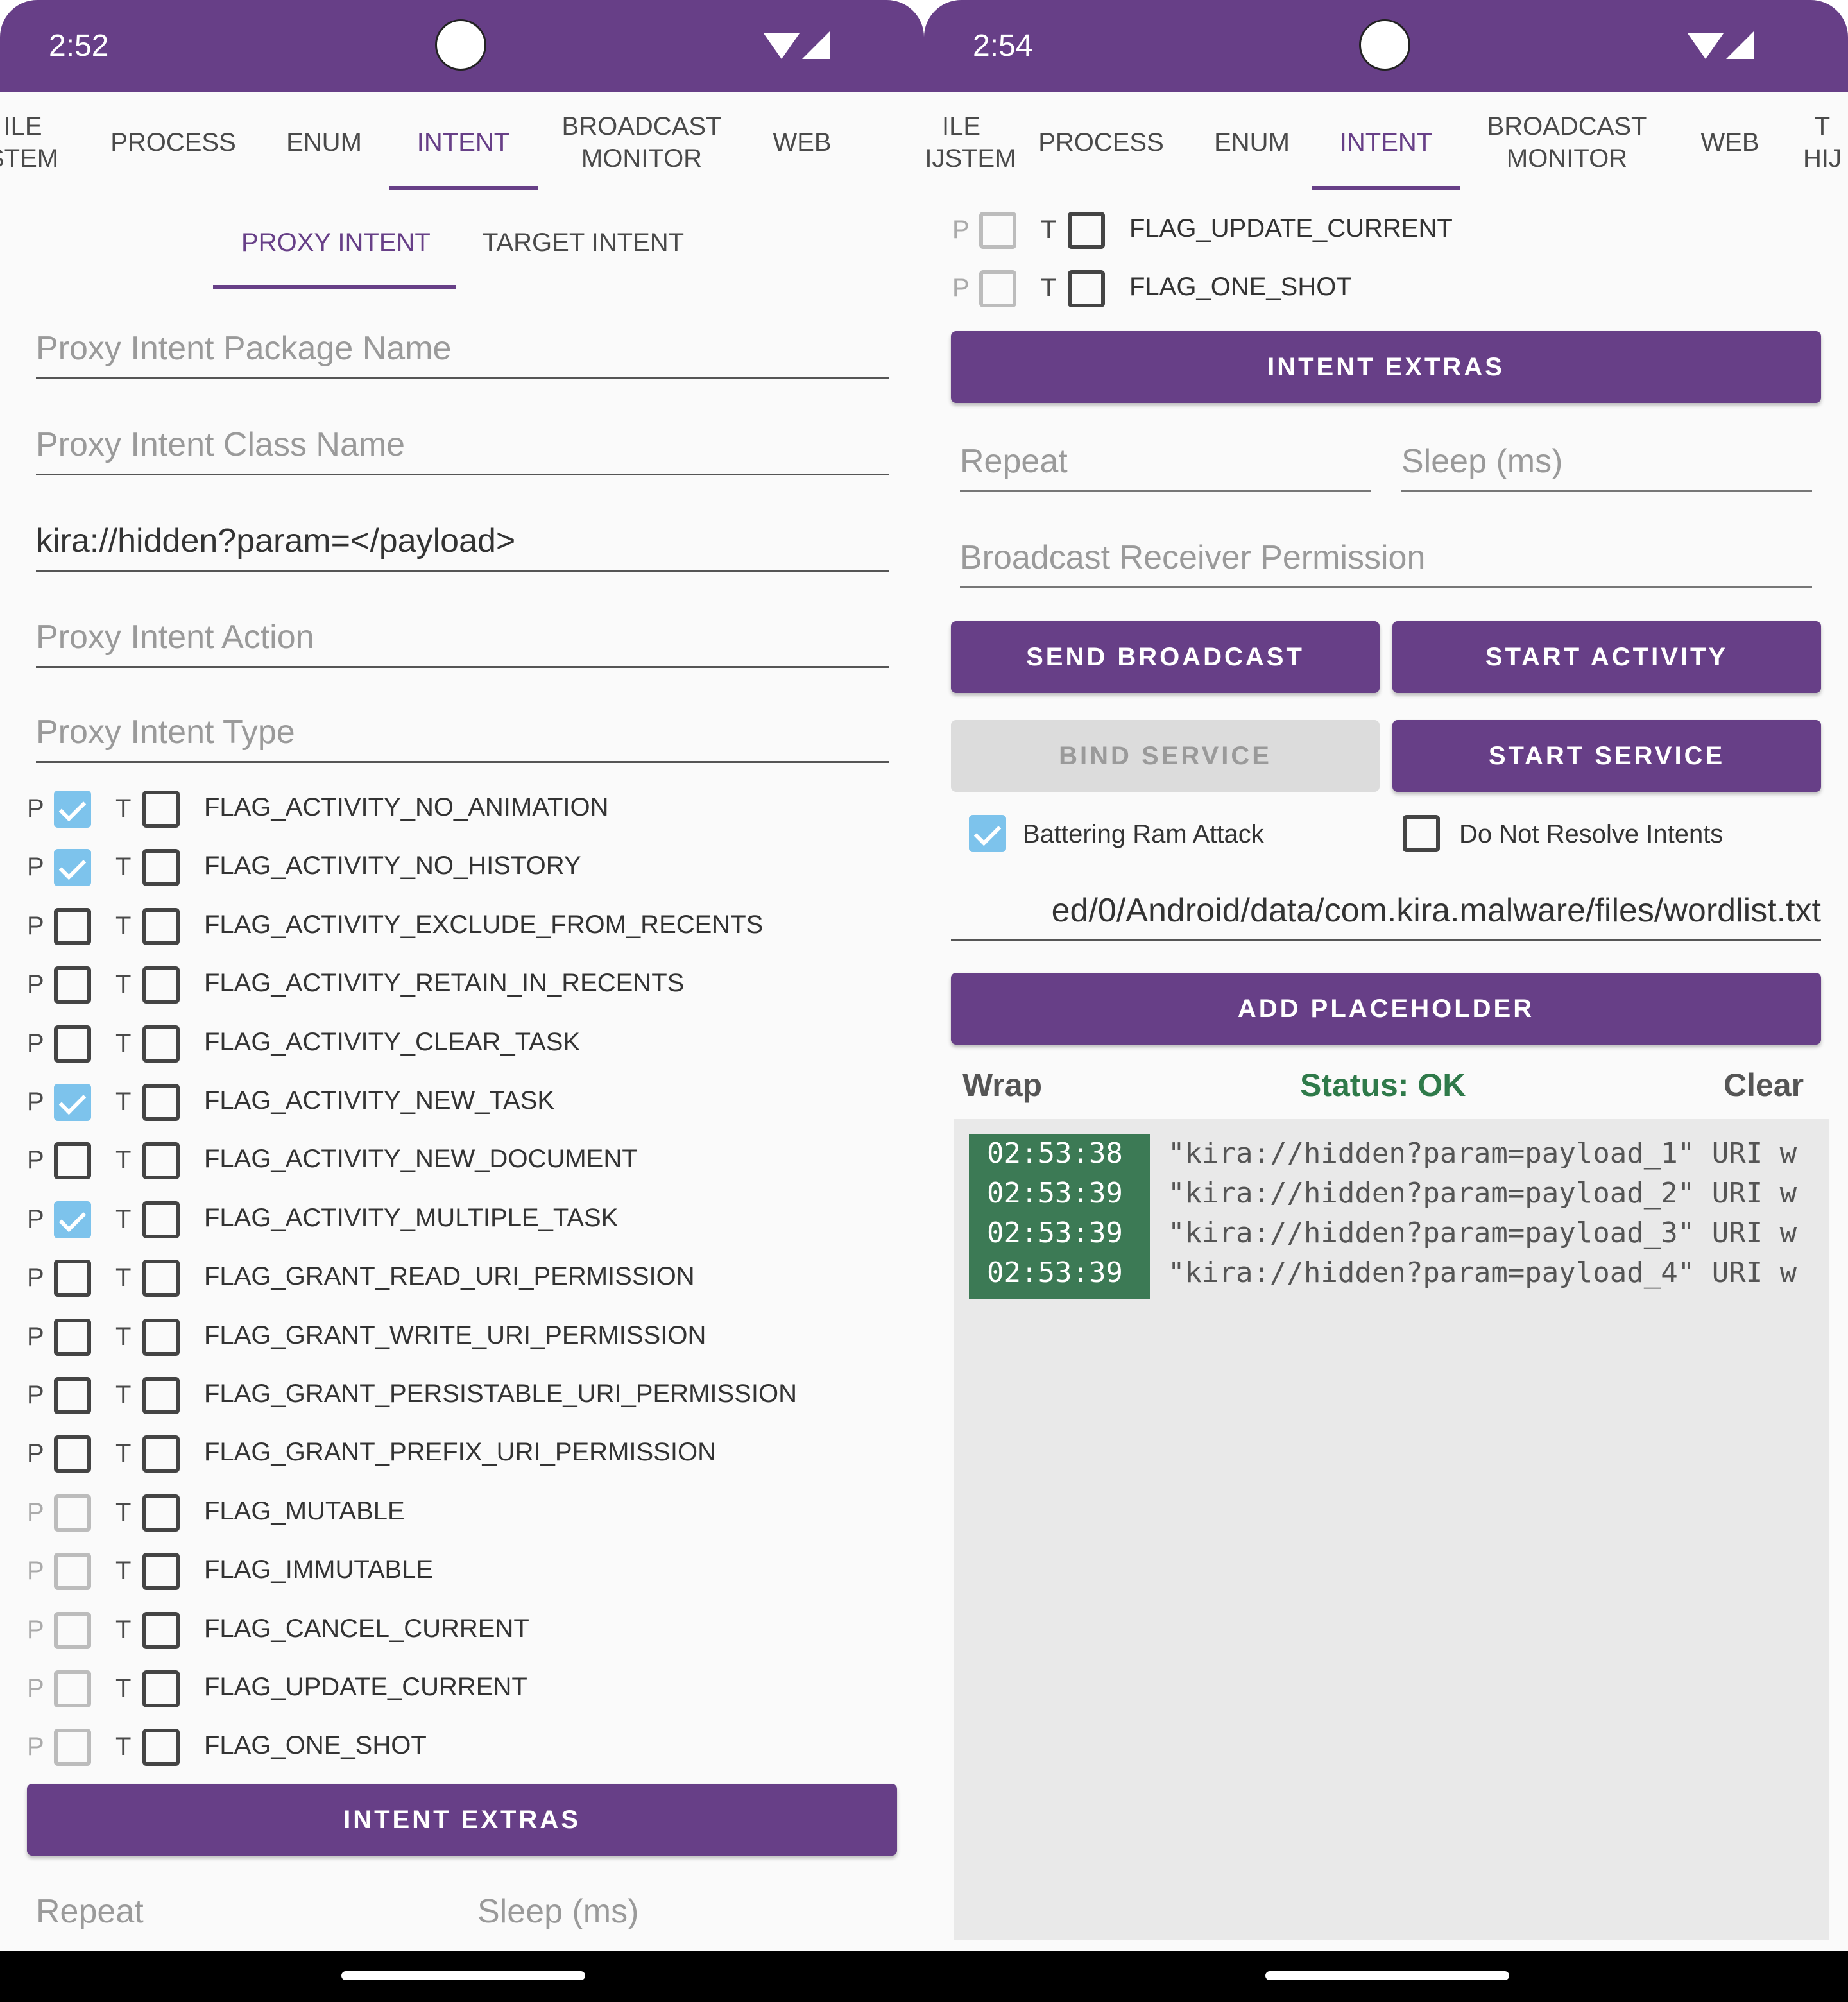  I want to click on start-service-button: START SERVICE, so click(1607, 756).